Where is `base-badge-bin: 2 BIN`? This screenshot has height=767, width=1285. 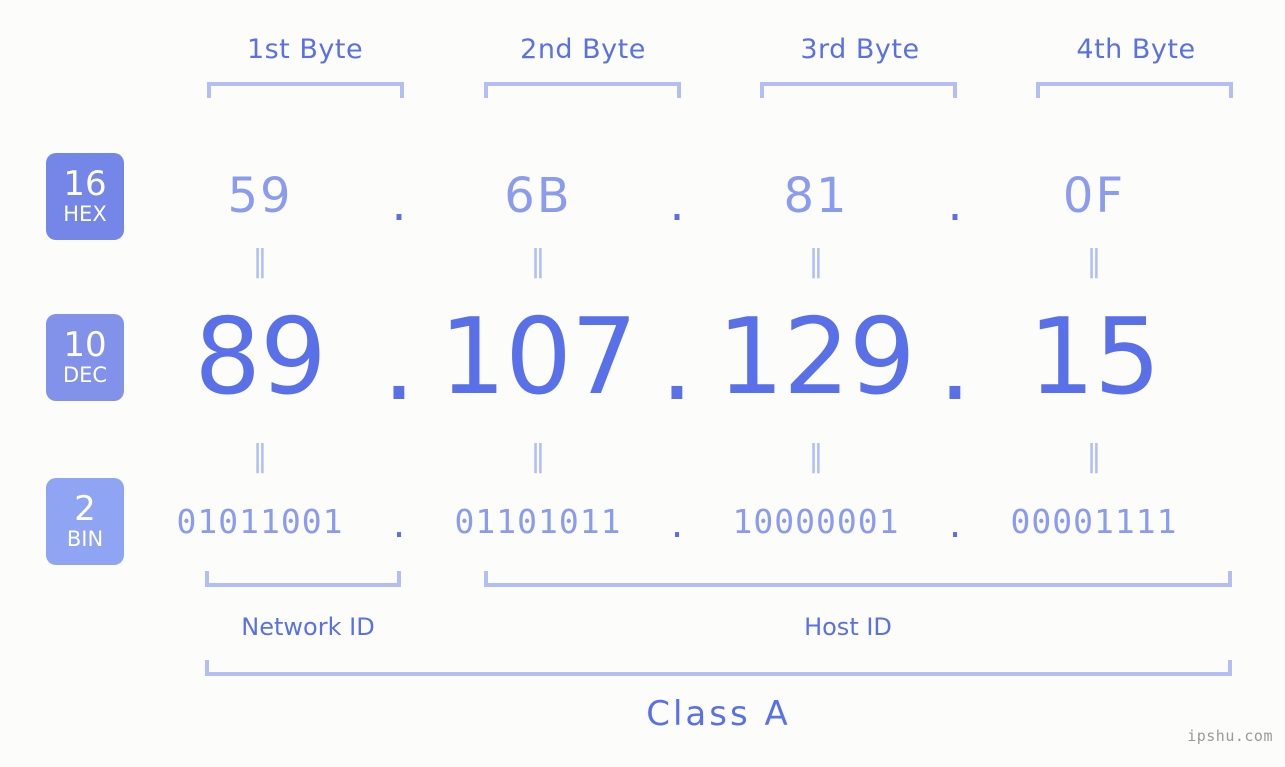
base-badge-bin: 2 BIN is located at coordinates (85, 521).